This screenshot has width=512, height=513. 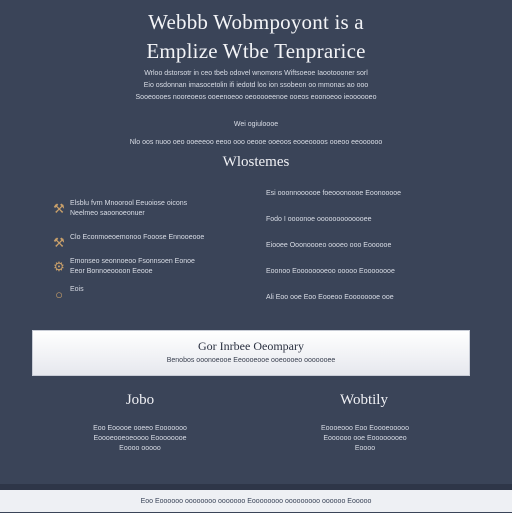 I want to click on hammer-icon: ⚒, so click(x=59, y=208).